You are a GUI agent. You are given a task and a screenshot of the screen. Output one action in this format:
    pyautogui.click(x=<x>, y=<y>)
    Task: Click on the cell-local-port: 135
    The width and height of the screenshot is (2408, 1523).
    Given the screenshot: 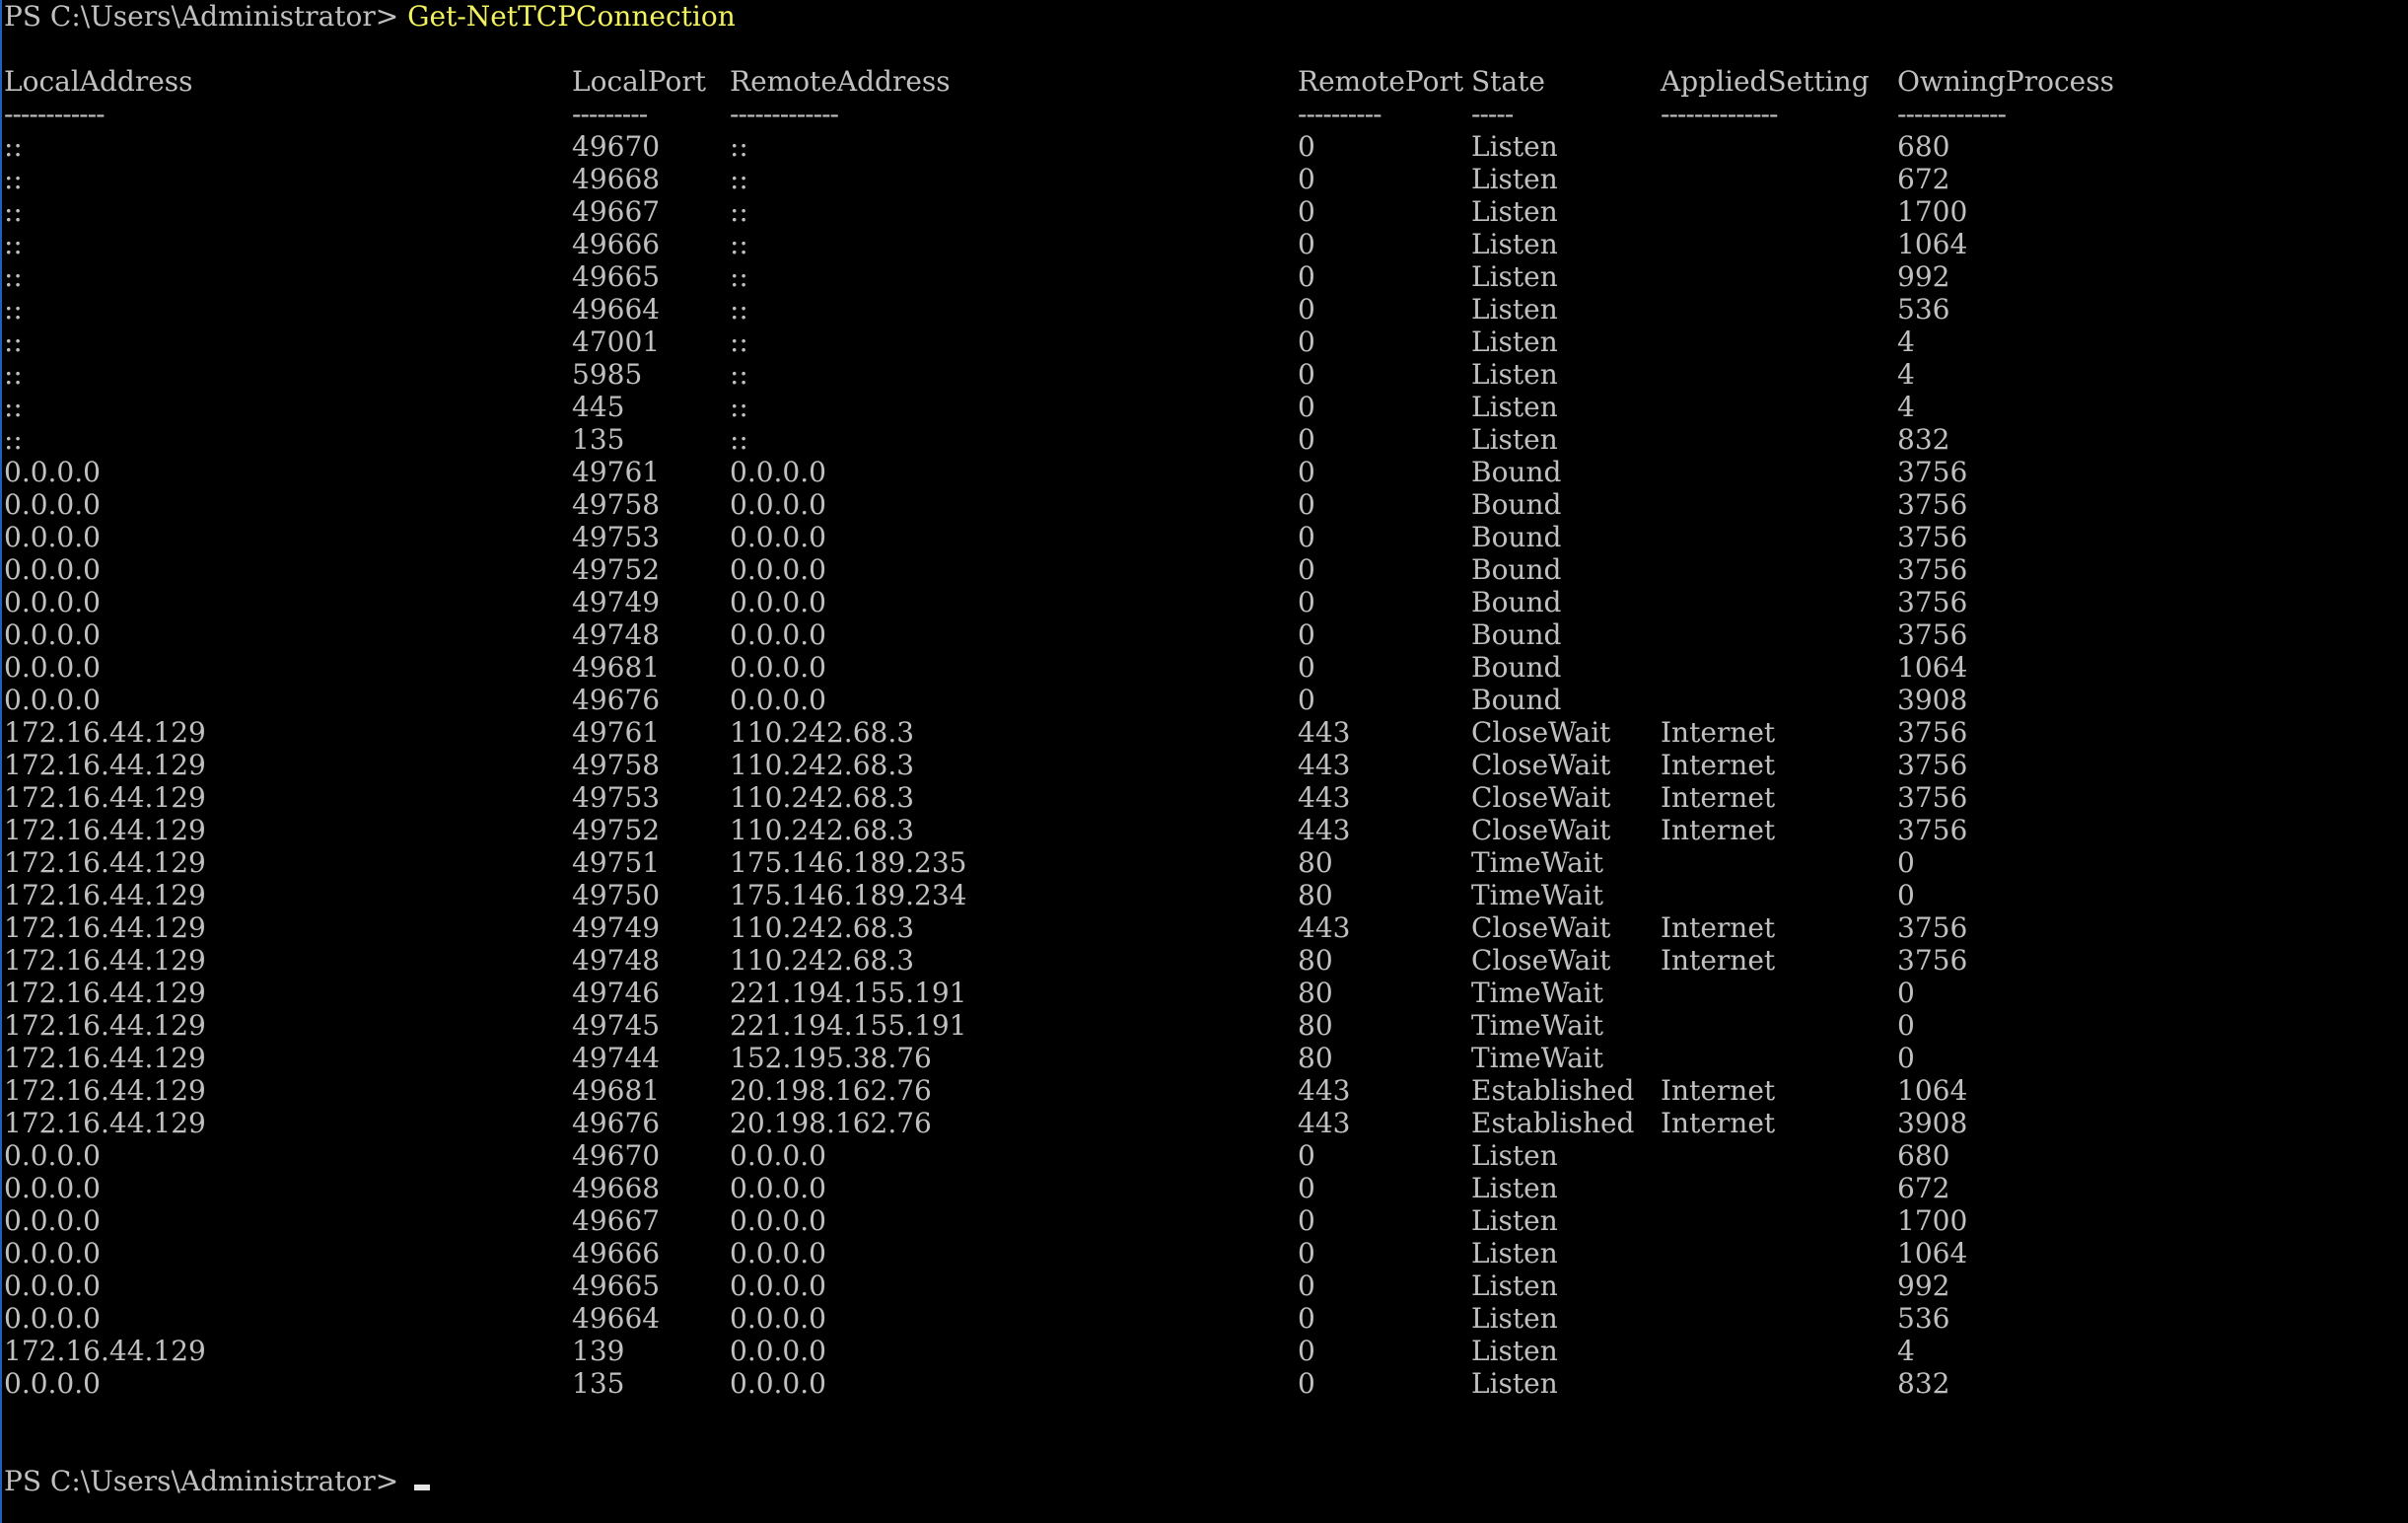 What is the action you would take?
    pyautogui.click(x=598, y=1383)
    